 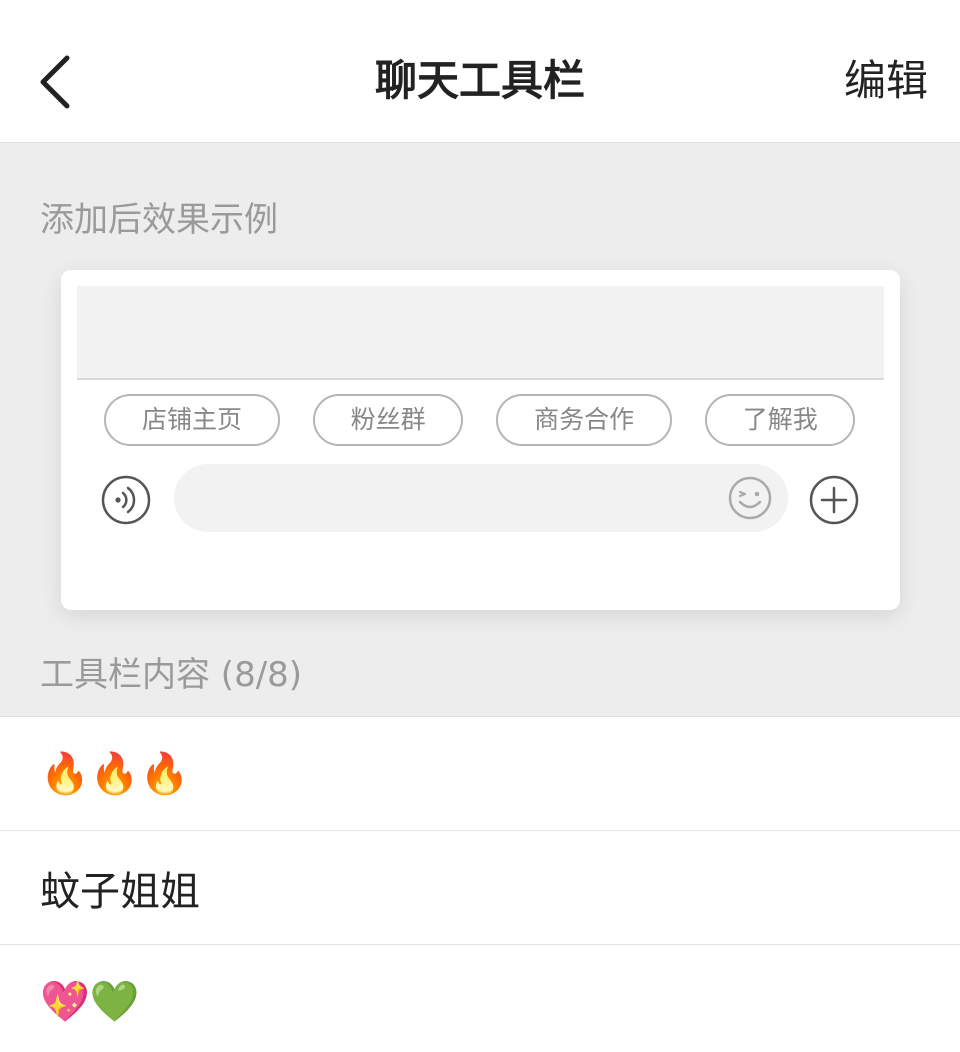 I want to click on preview-message-area, so click(x=480, y=333).